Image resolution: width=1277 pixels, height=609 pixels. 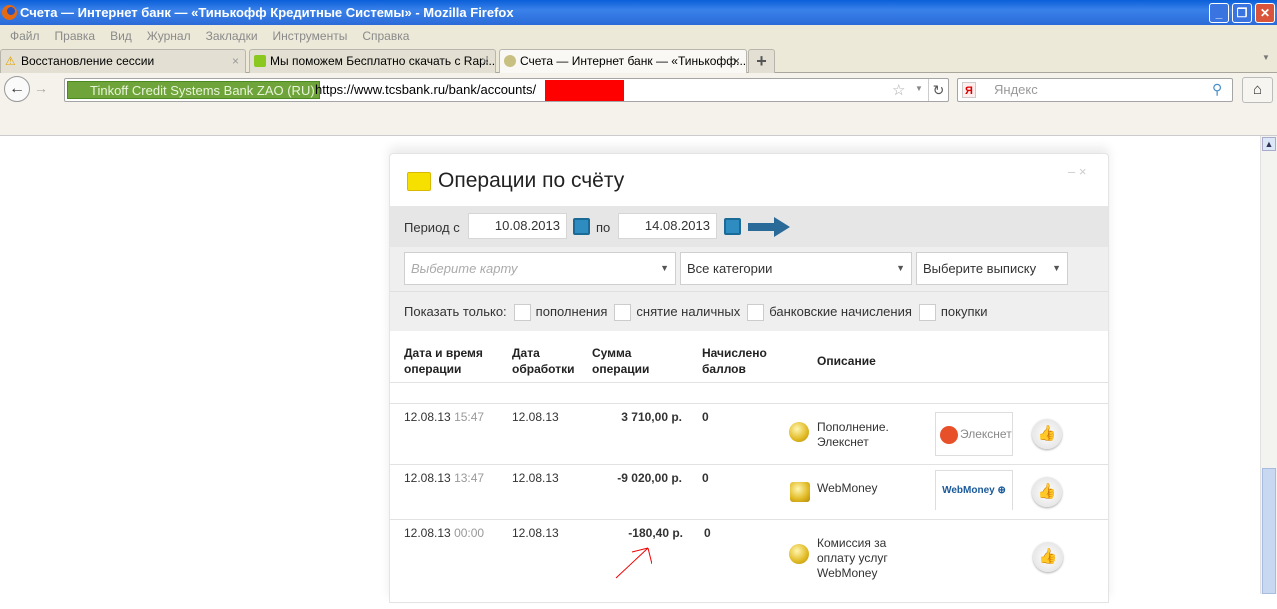 What do you see at coordinates (980, 268) in the screenshot?
I see `statement-select-value: Выберите выписку` at bounding box center [980, 268].